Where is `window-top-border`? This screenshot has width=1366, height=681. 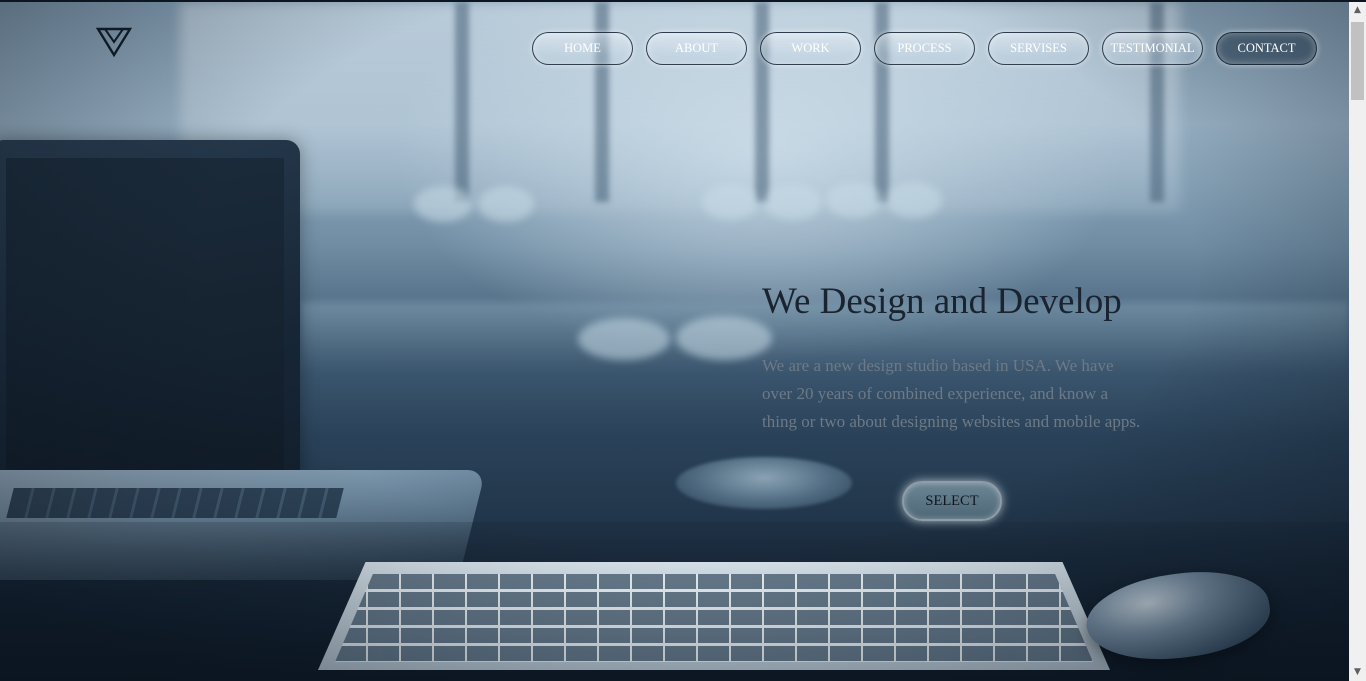
window-top-border is located at coordinates (683, 1).